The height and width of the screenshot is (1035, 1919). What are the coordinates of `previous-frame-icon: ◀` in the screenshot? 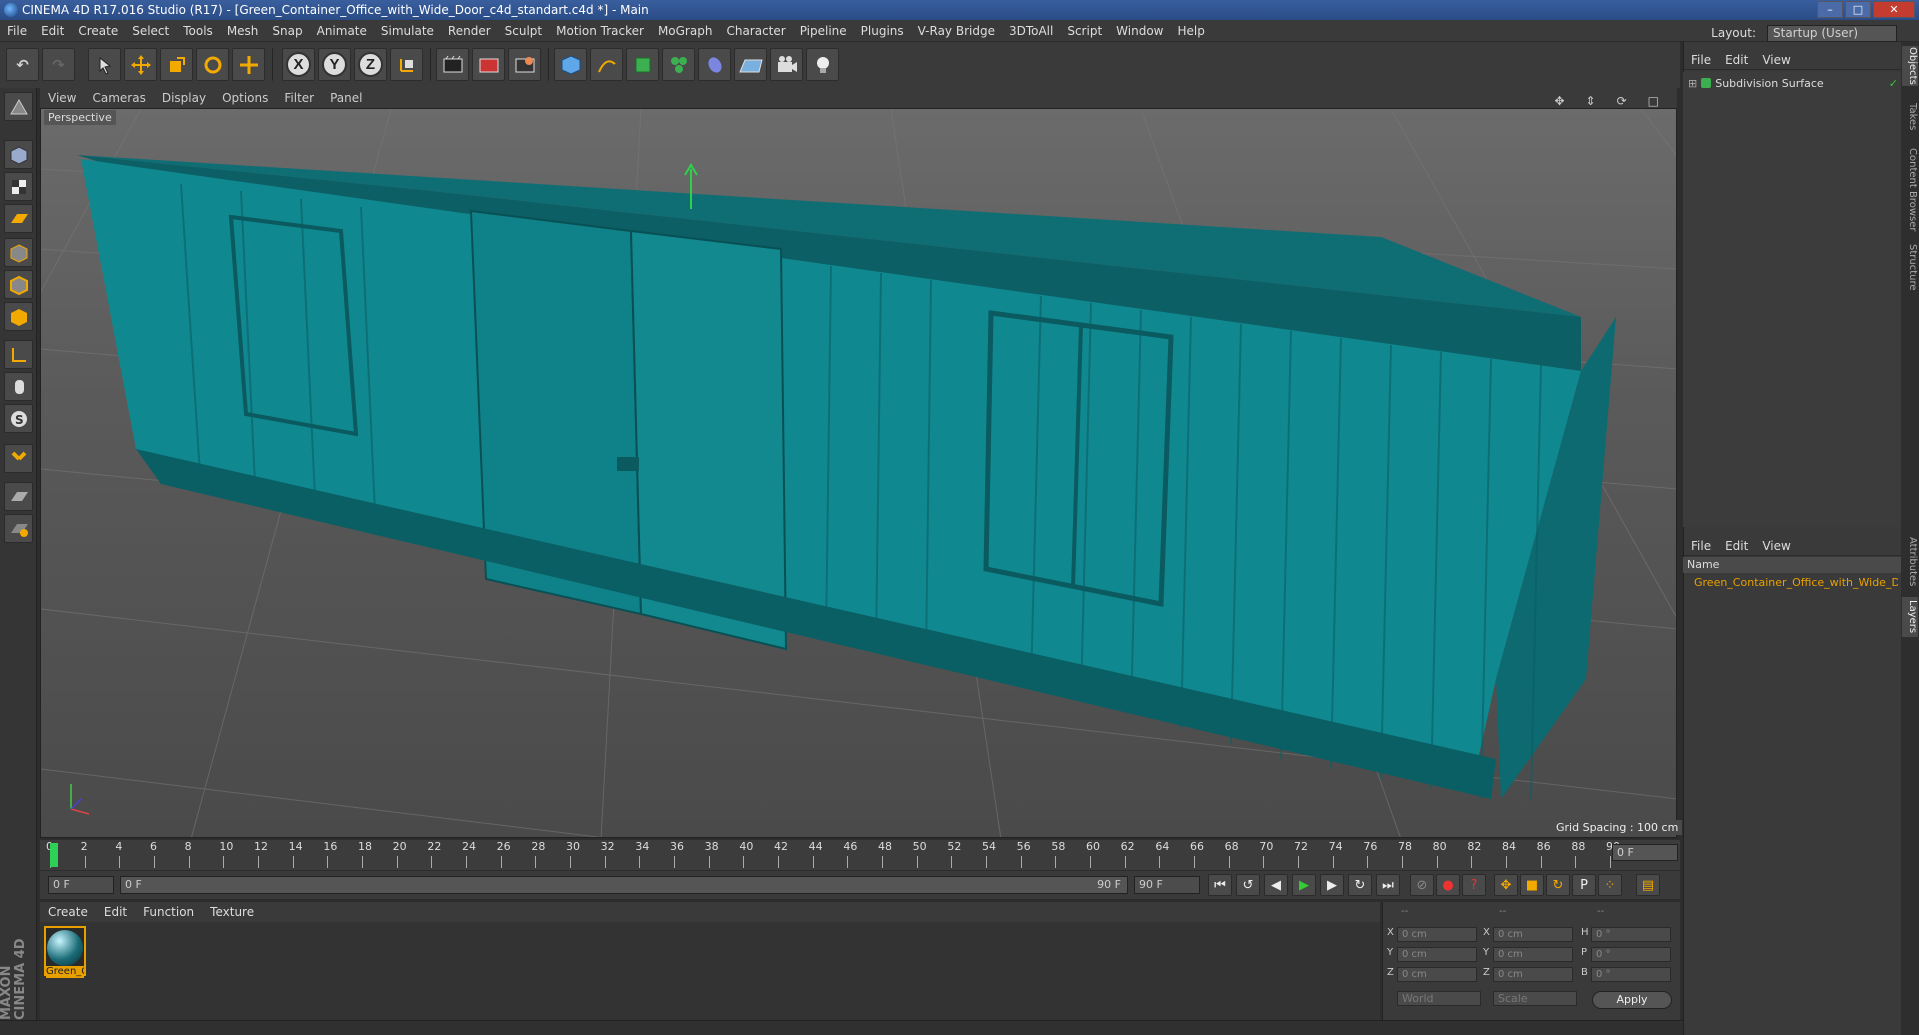 It's located at (1276, 885).